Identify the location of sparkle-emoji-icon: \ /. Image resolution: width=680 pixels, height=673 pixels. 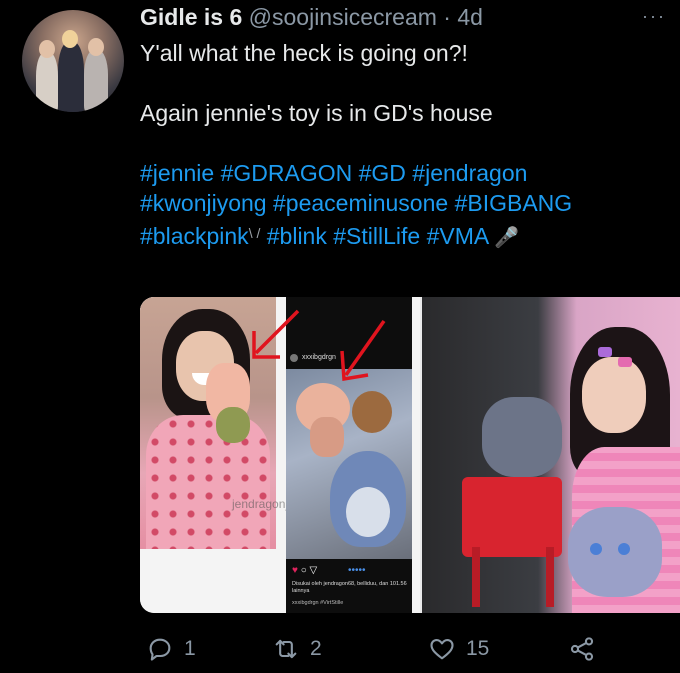
(254, 233).